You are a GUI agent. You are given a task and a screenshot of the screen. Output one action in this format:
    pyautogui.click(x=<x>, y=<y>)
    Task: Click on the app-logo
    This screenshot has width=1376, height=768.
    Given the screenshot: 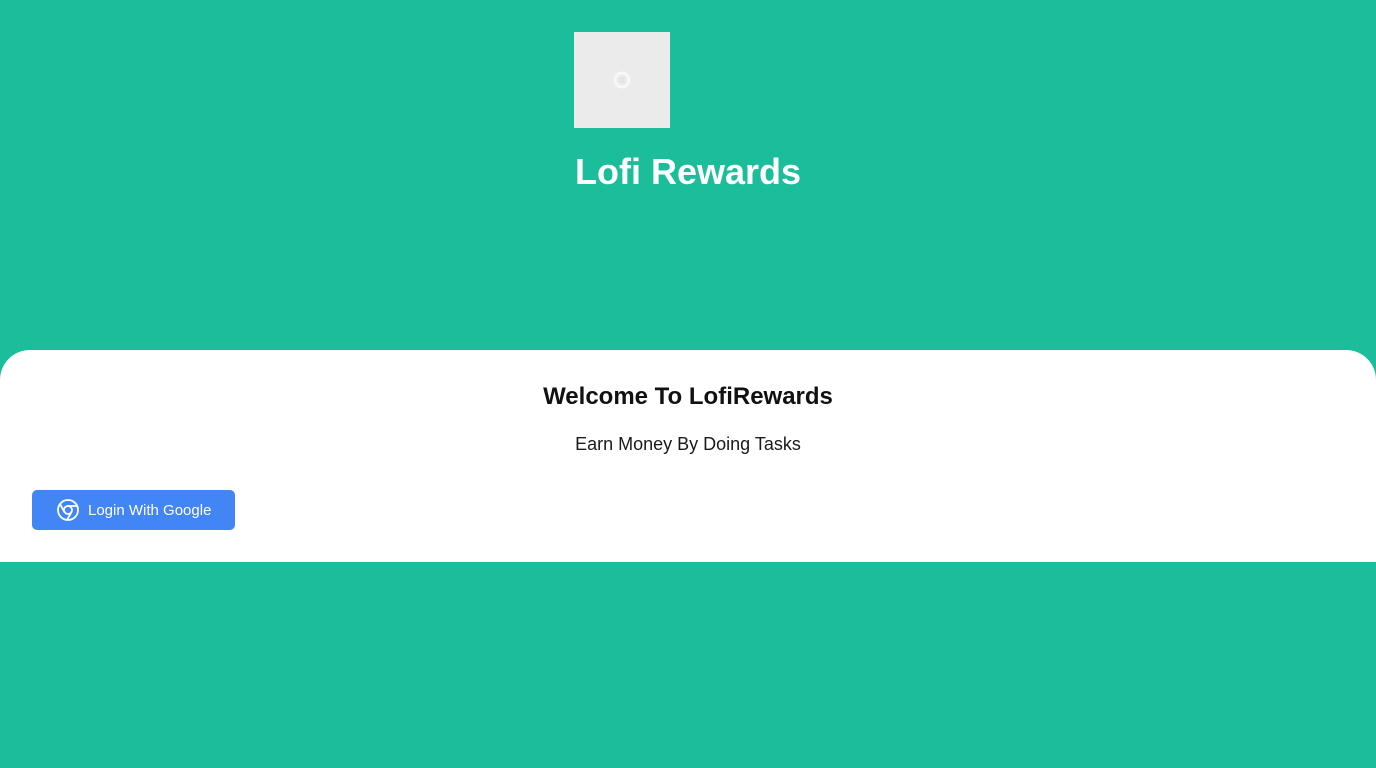 What is the action you would take?
    pyautogui.click(x=622, y=80)
    